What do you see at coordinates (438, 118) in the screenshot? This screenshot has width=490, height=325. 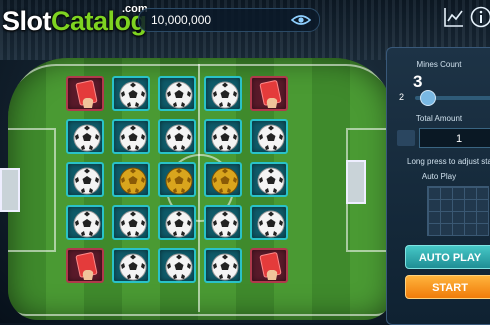 I see `total-amount-label: Total Amount` at bounding box center [438, 118].